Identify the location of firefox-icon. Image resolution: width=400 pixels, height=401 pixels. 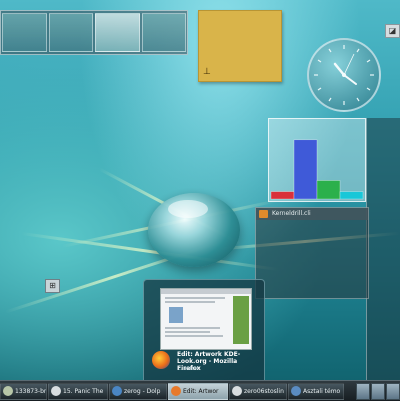
(161, 360).